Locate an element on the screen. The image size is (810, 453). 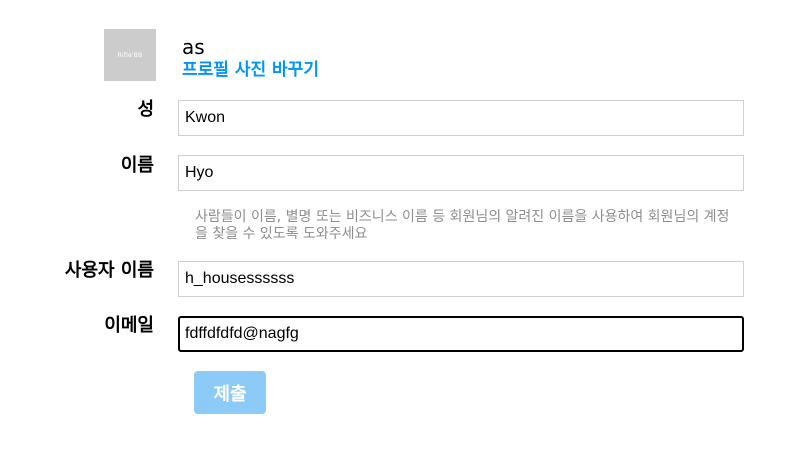
submit-button: 제출 is located at coordinates (230, 392).